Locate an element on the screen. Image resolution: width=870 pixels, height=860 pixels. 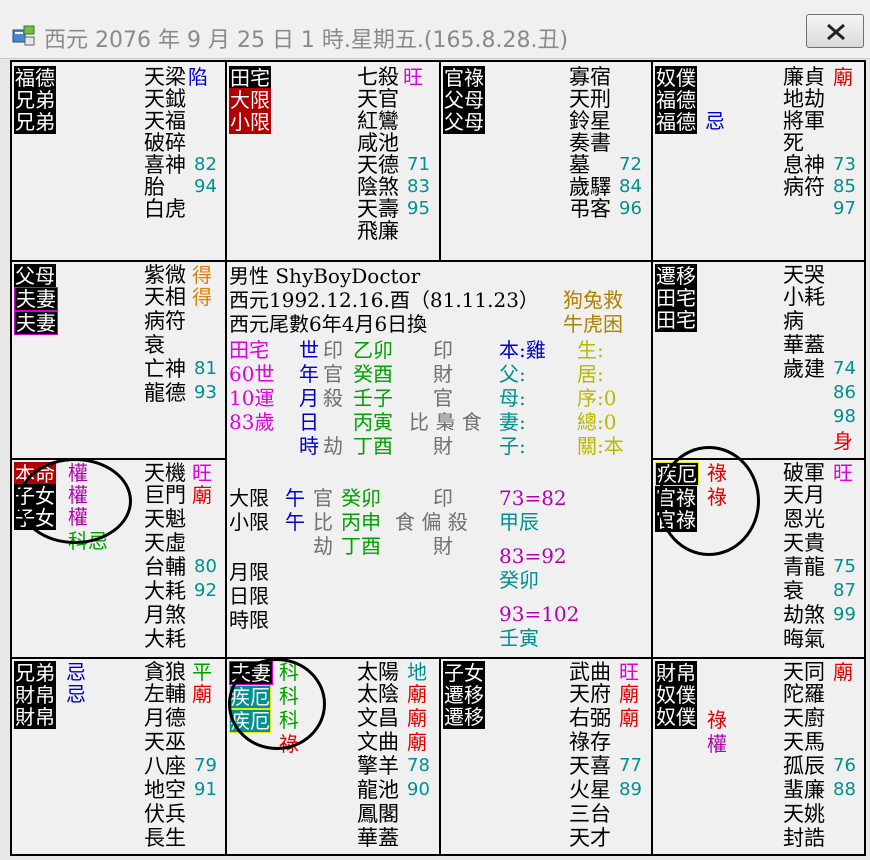
decade-ganzhi: 癸卯 is located at coordinates (519, 580).